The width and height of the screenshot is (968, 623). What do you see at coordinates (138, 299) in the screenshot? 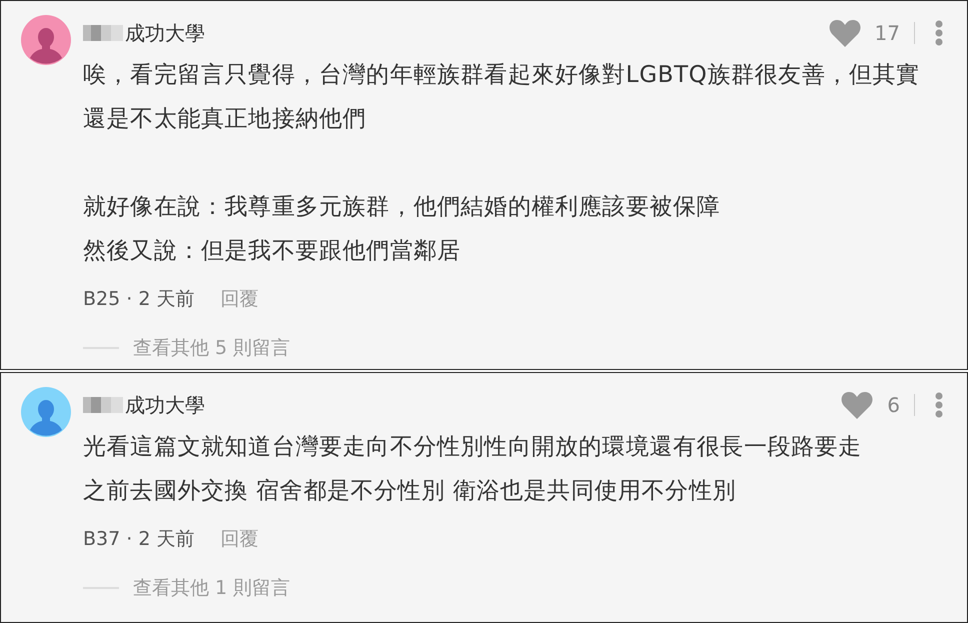
I see `floor-and-time: B25 · 2 天前` at bounding box center [138, 299].